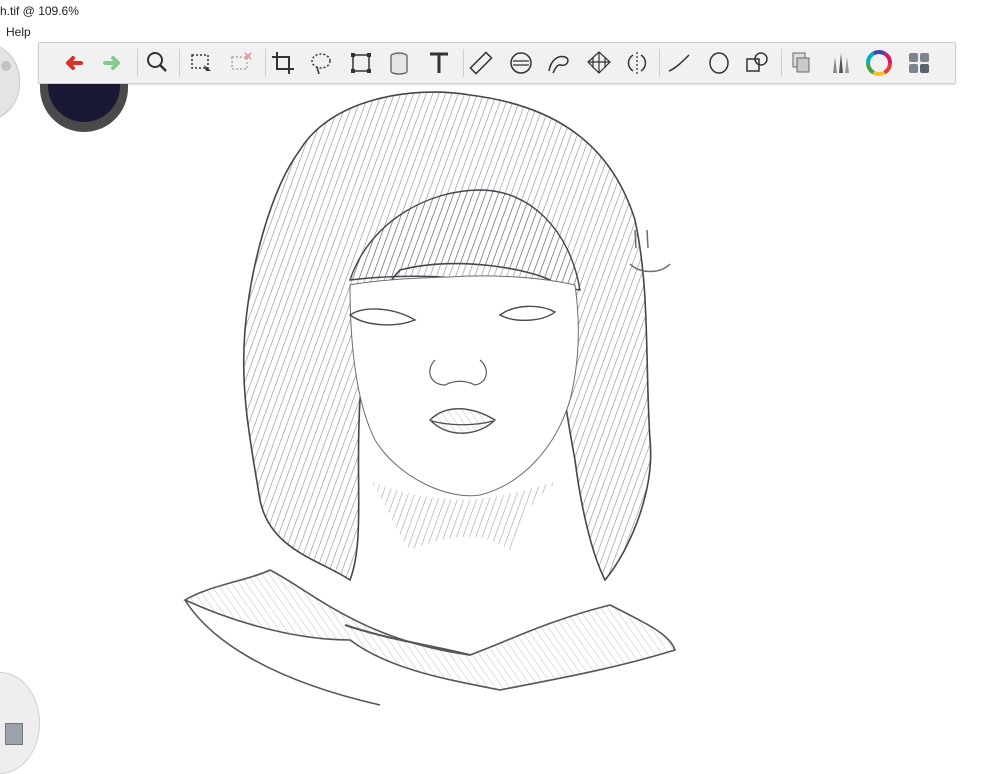  I want to click on french-curve-icon, so click(559, 63).